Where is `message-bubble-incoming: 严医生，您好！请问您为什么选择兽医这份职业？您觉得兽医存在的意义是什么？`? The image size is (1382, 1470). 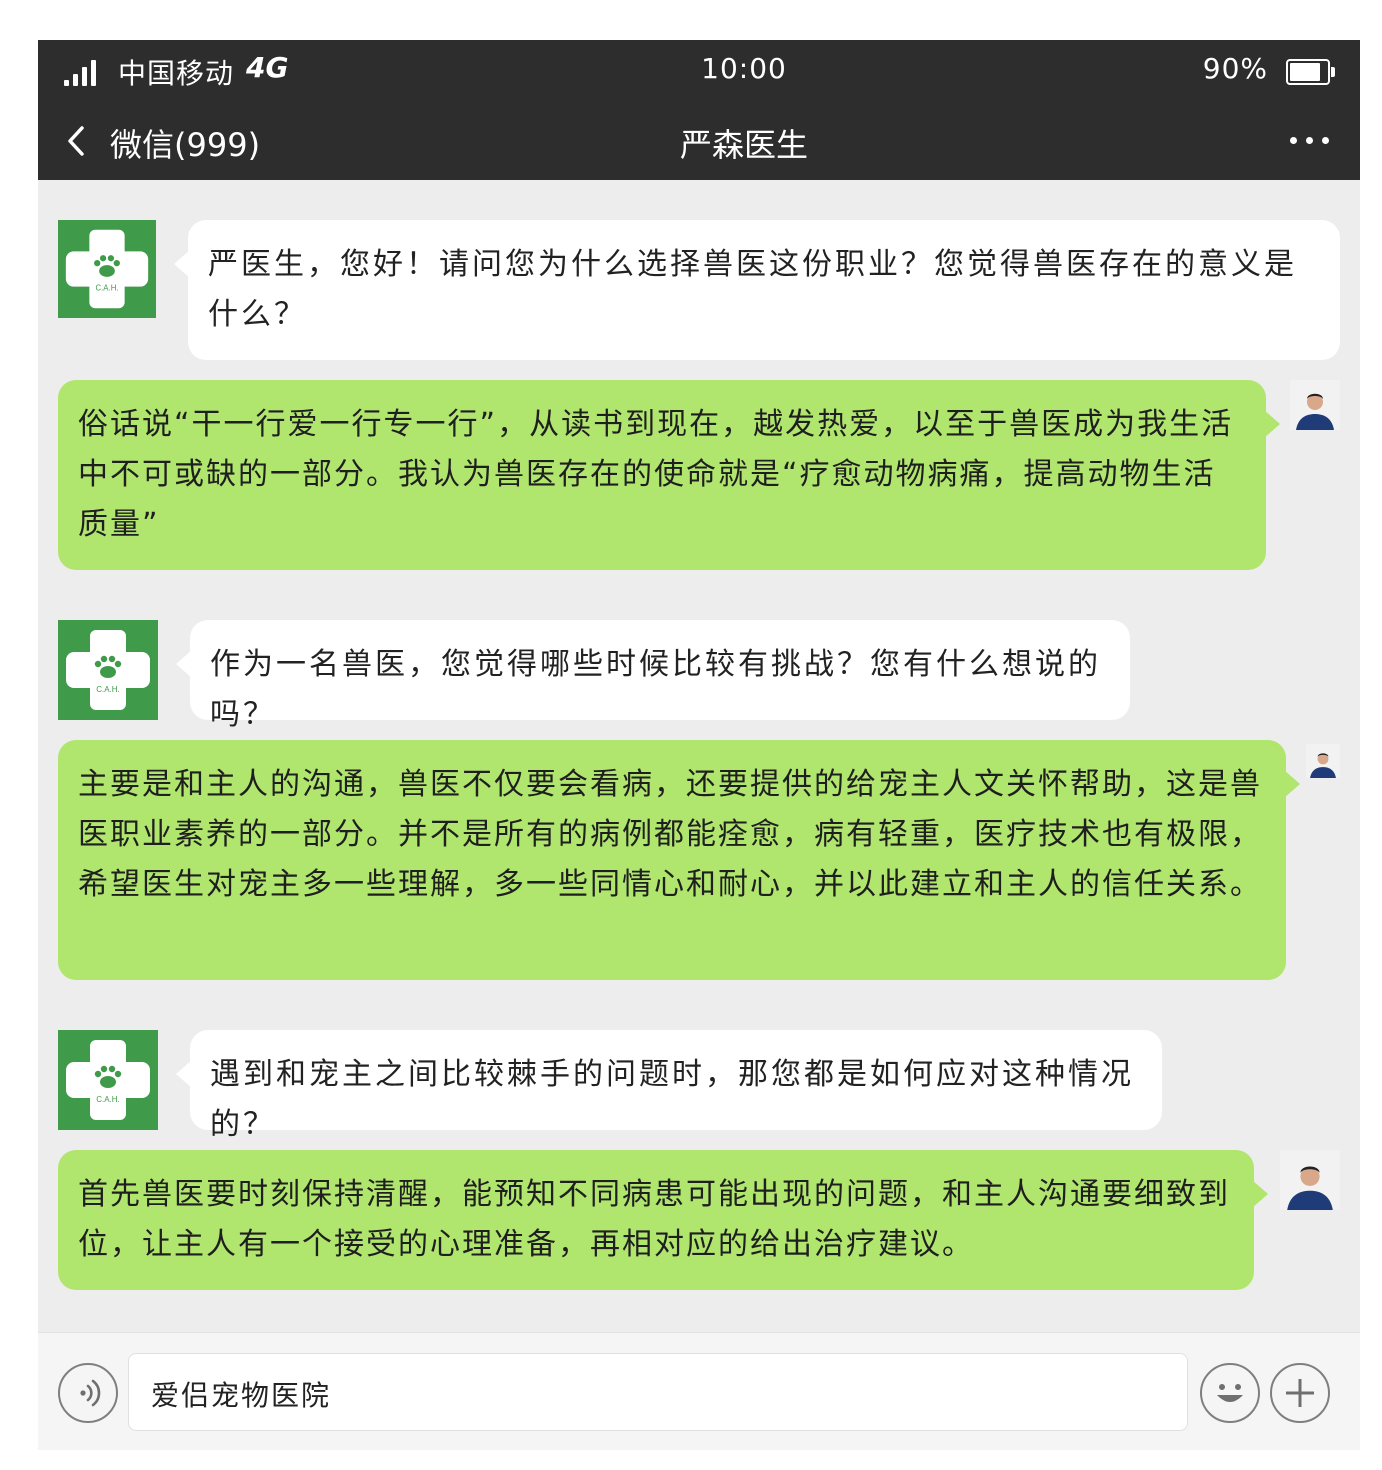 message-bubble-incoming: 严医生，您好！请问您为什么选择兽医这份职业？您觉得兽医存在的意义是什么？ is located at coordinates (757, 290).